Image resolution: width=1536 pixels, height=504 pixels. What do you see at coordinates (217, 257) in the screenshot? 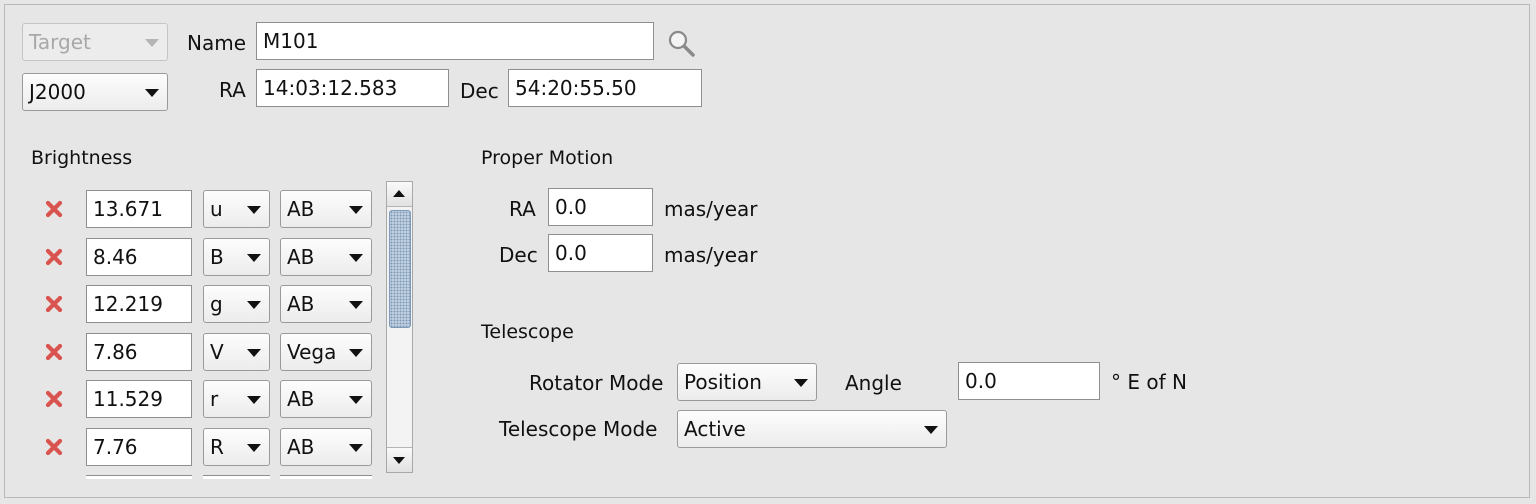
I see `band-value: B` at bounding box center [217, 257].